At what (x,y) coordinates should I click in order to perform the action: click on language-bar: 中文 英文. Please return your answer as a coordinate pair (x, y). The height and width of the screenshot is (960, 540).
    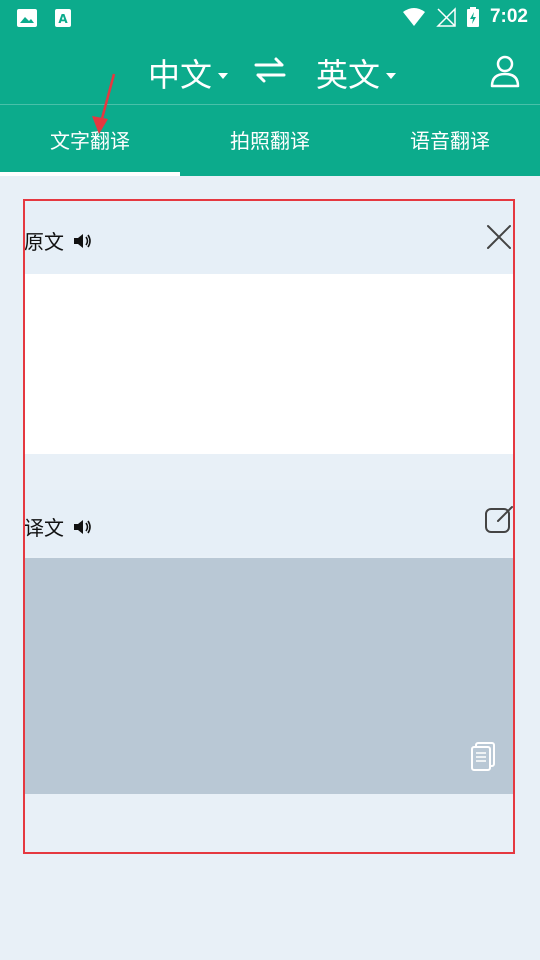
    Looking at the image, I should click on (270, 72).